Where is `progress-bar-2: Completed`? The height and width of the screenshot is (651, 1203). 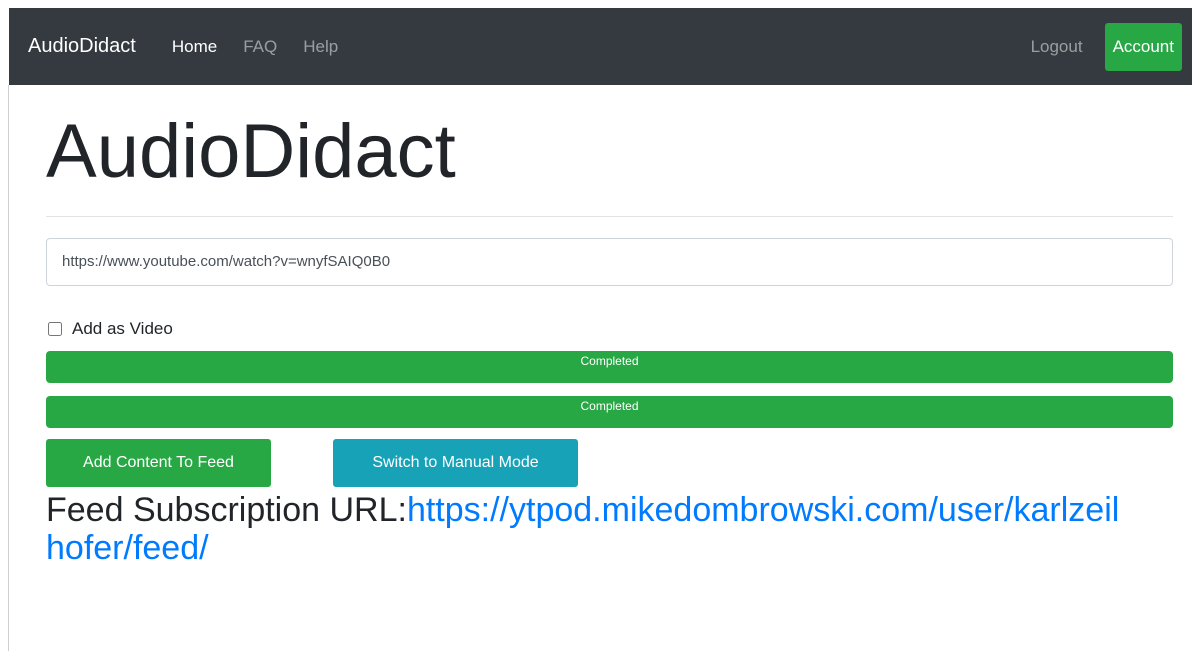
progress-bar-2: Completed is located at coordinates (609, 411).